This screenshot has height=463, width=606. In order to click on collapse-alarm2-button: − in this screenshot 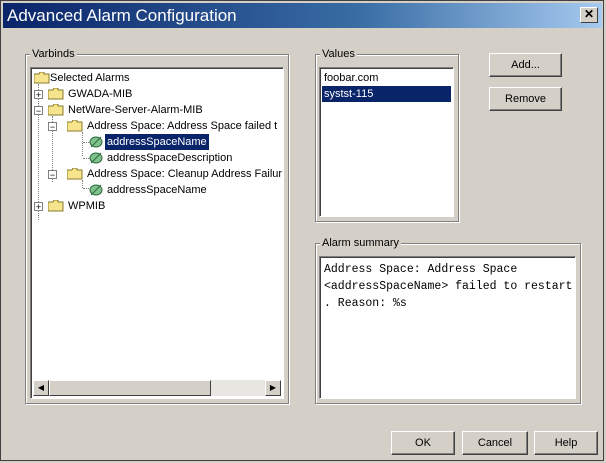, I will do `click(52, 175)`.